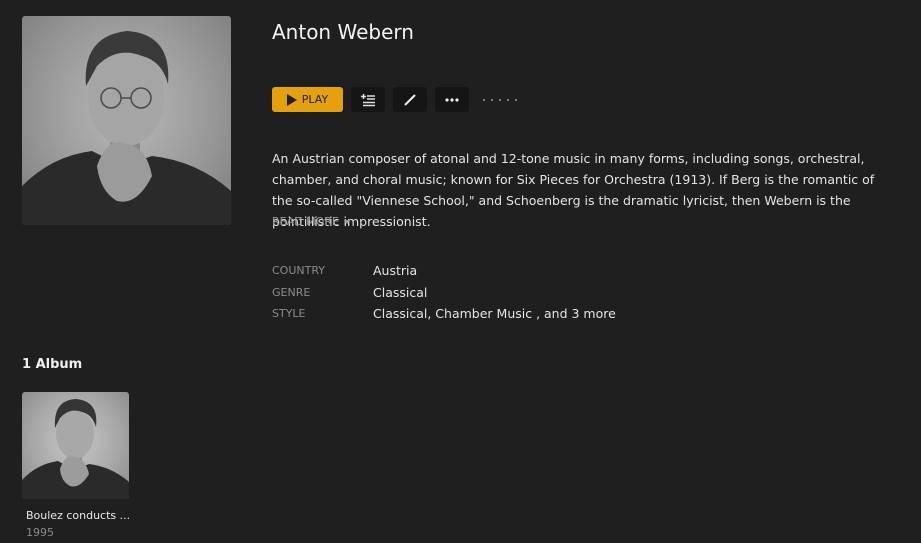  I want to click on pencil-icon, so click(410, 99).